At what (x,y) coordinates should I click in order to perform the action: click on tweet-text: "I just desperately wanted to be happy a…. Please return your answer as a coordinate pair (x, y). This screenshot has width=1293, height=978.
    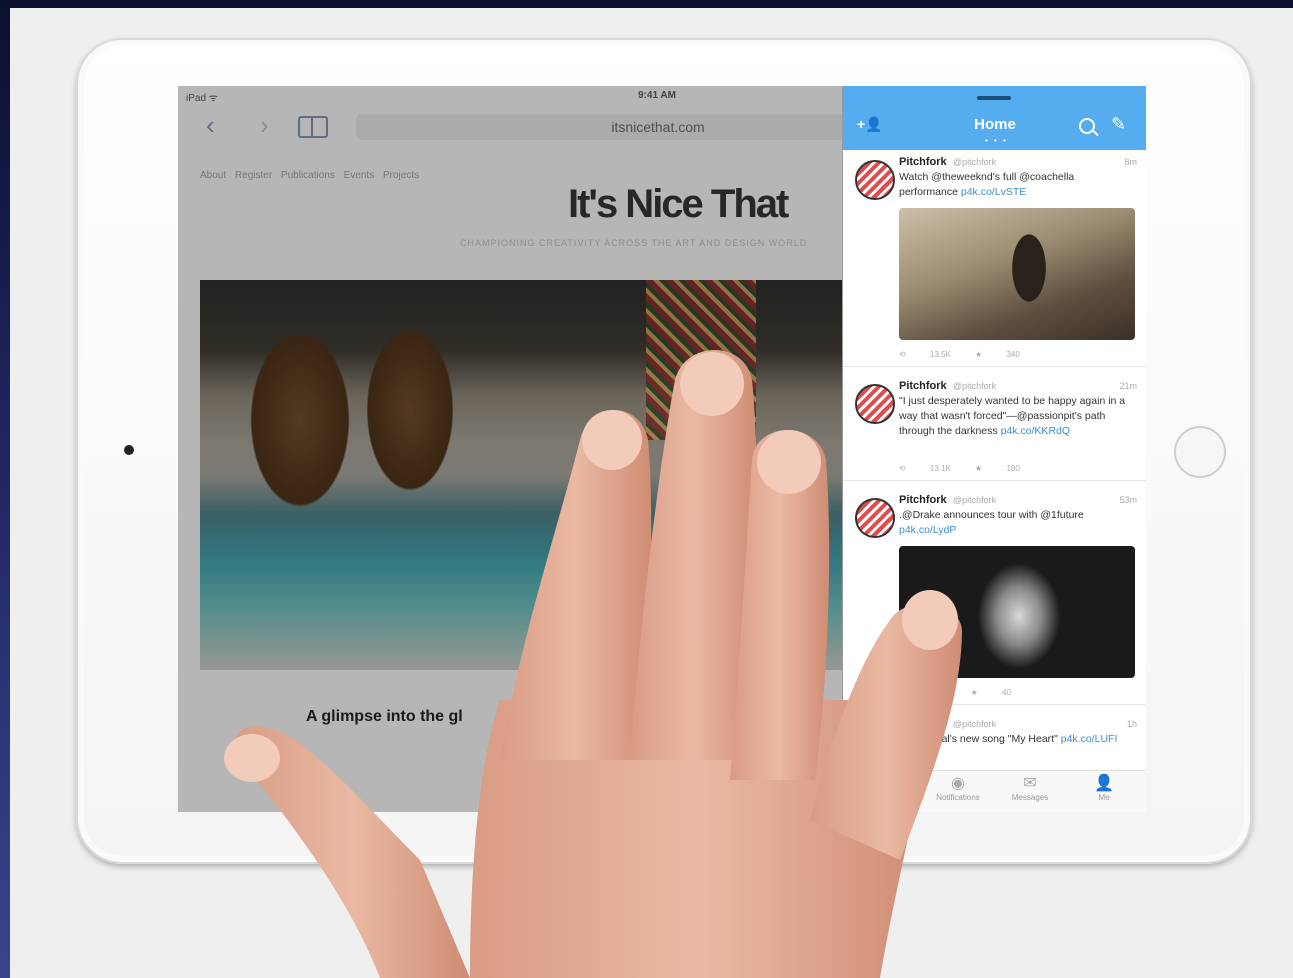
    Looking at the image, I should click on (1012, 416).